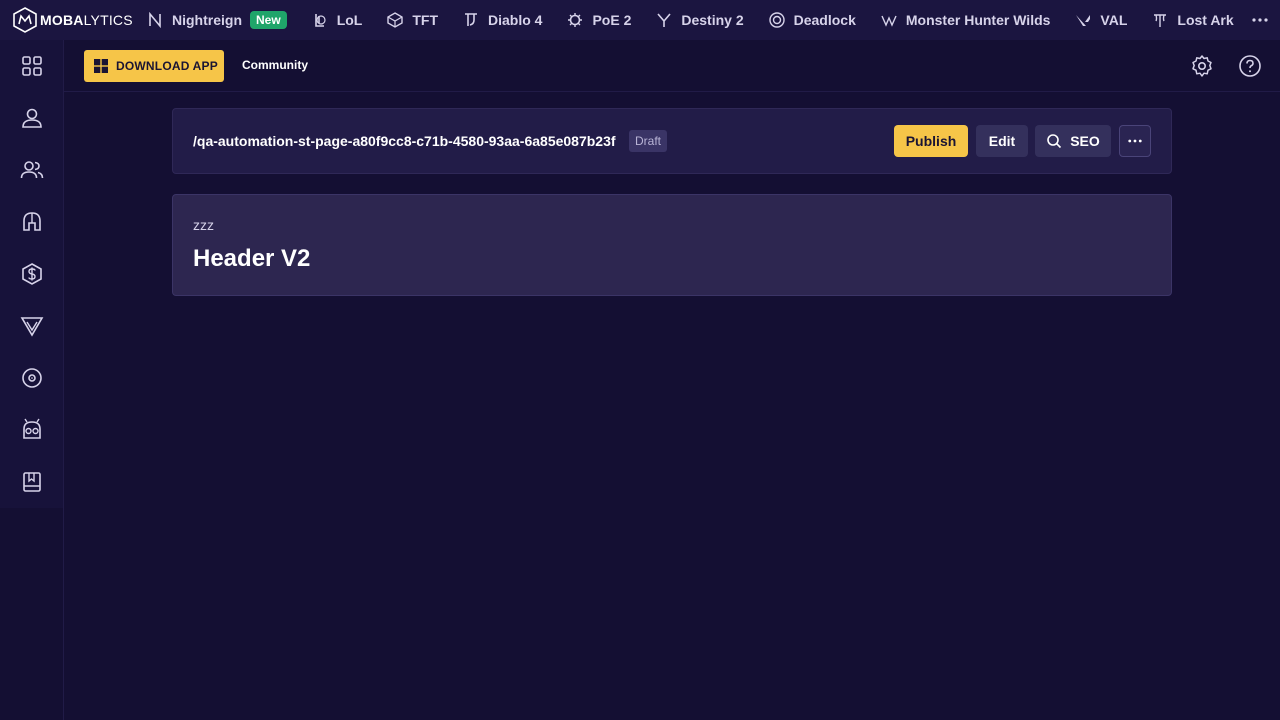 This screenshot has height=720, width=1280. Describe the element at coordinates (1083, 20) in the screenshot. I see `valorant-icon` at that location.